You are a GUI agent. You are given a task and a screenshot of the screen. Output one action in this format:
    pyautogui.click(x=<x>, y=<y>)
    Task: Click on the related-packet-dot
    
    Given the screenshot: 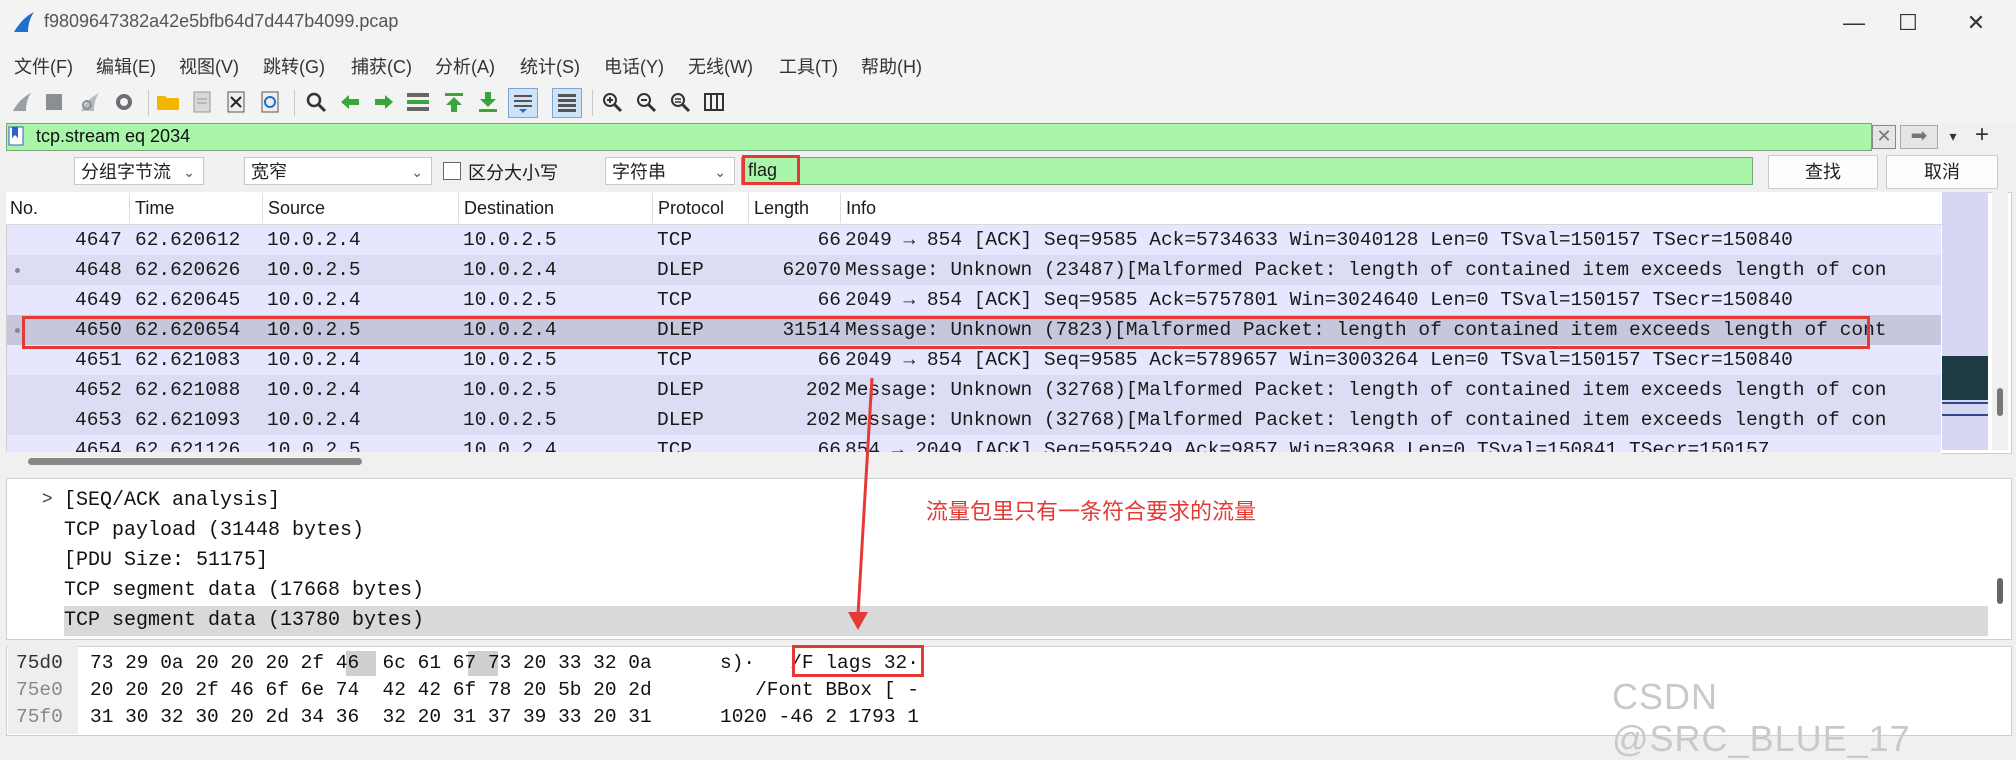 What is the action you would take?
    pyautogui.click(x=17, y=330)
    